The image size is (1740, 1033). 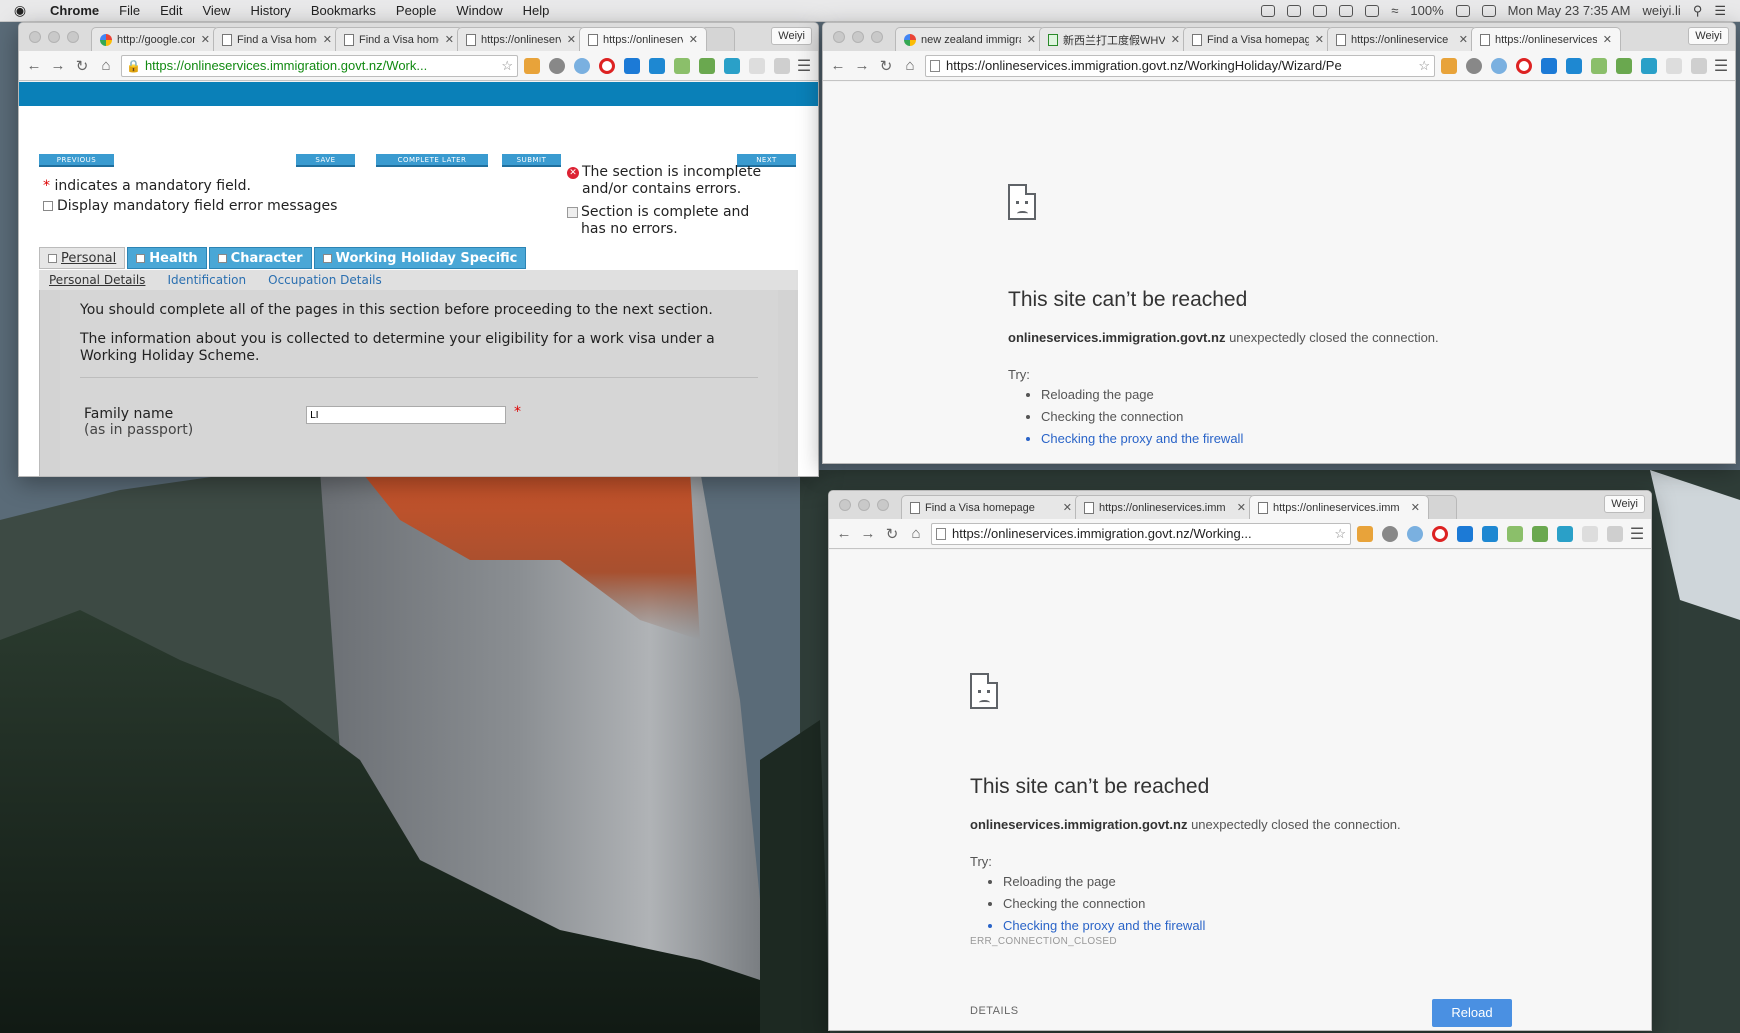 I want to click on tab-google-search: new zealand immigra ✕, so click(x=970, y=39).